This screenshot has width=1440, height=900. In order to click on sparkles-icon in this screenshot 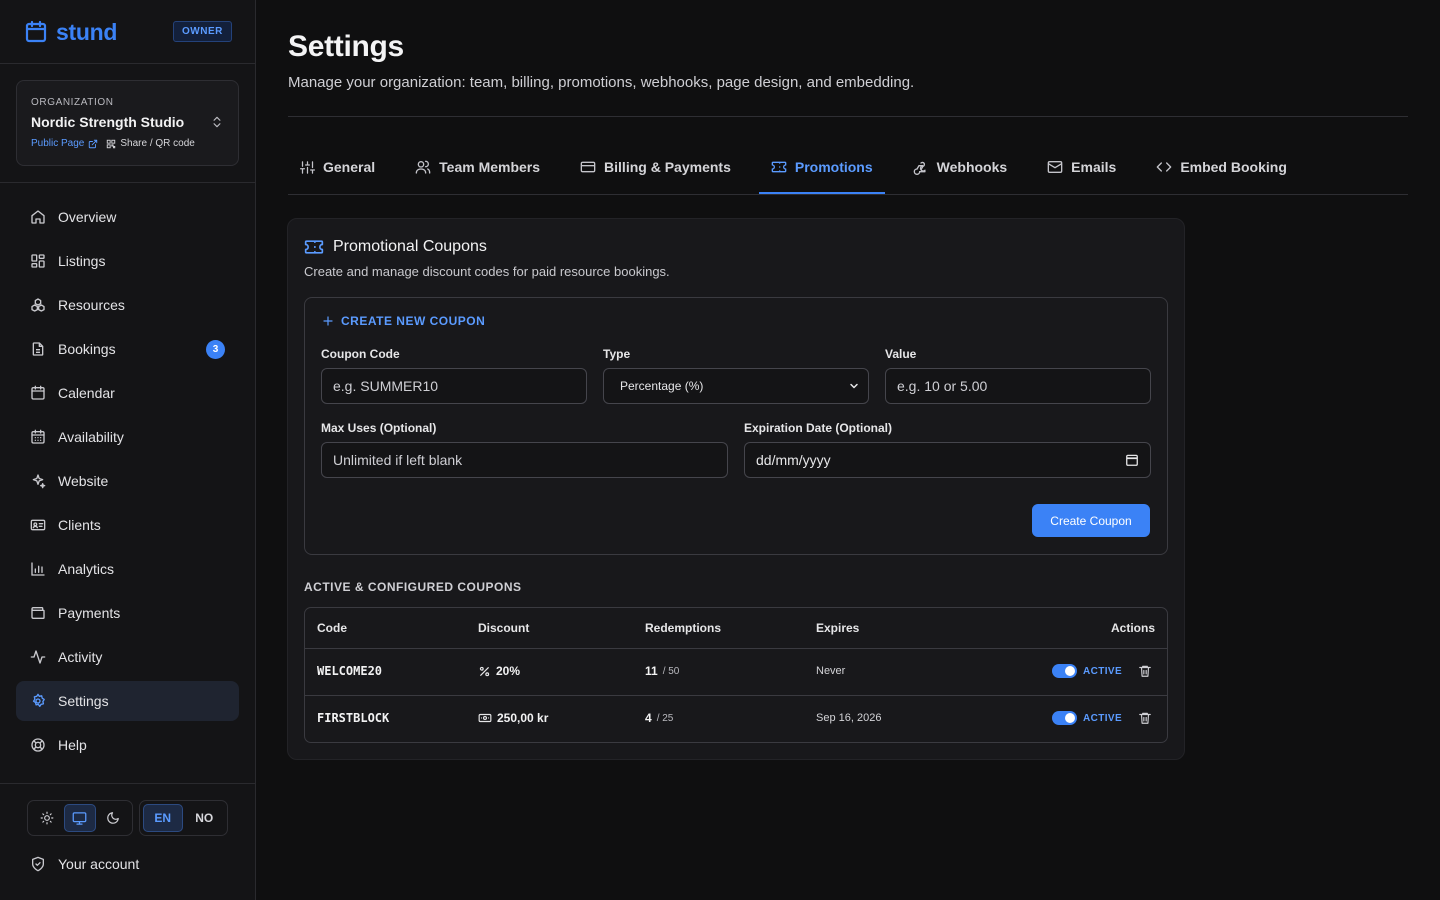, I will do `click(38, 481)`.